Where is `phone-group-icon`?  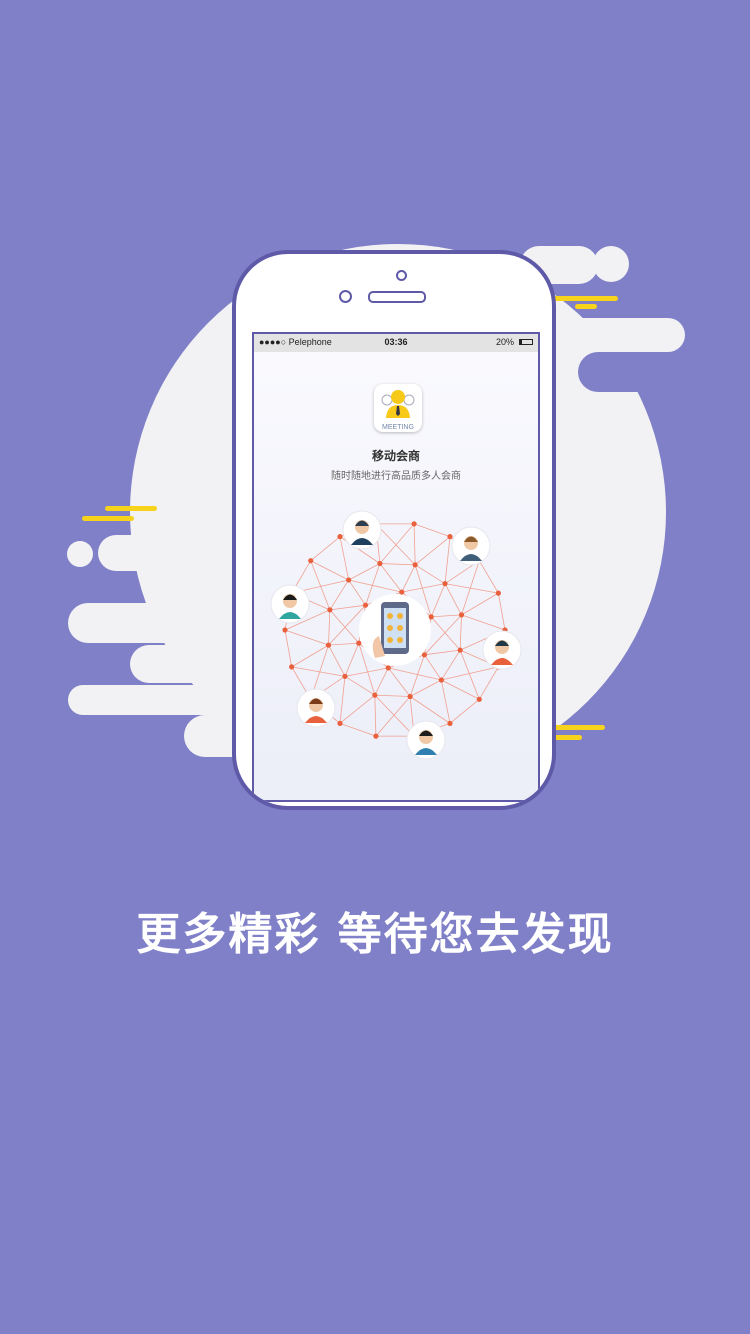
phone-group-icon is located at coordinates (395, 630).